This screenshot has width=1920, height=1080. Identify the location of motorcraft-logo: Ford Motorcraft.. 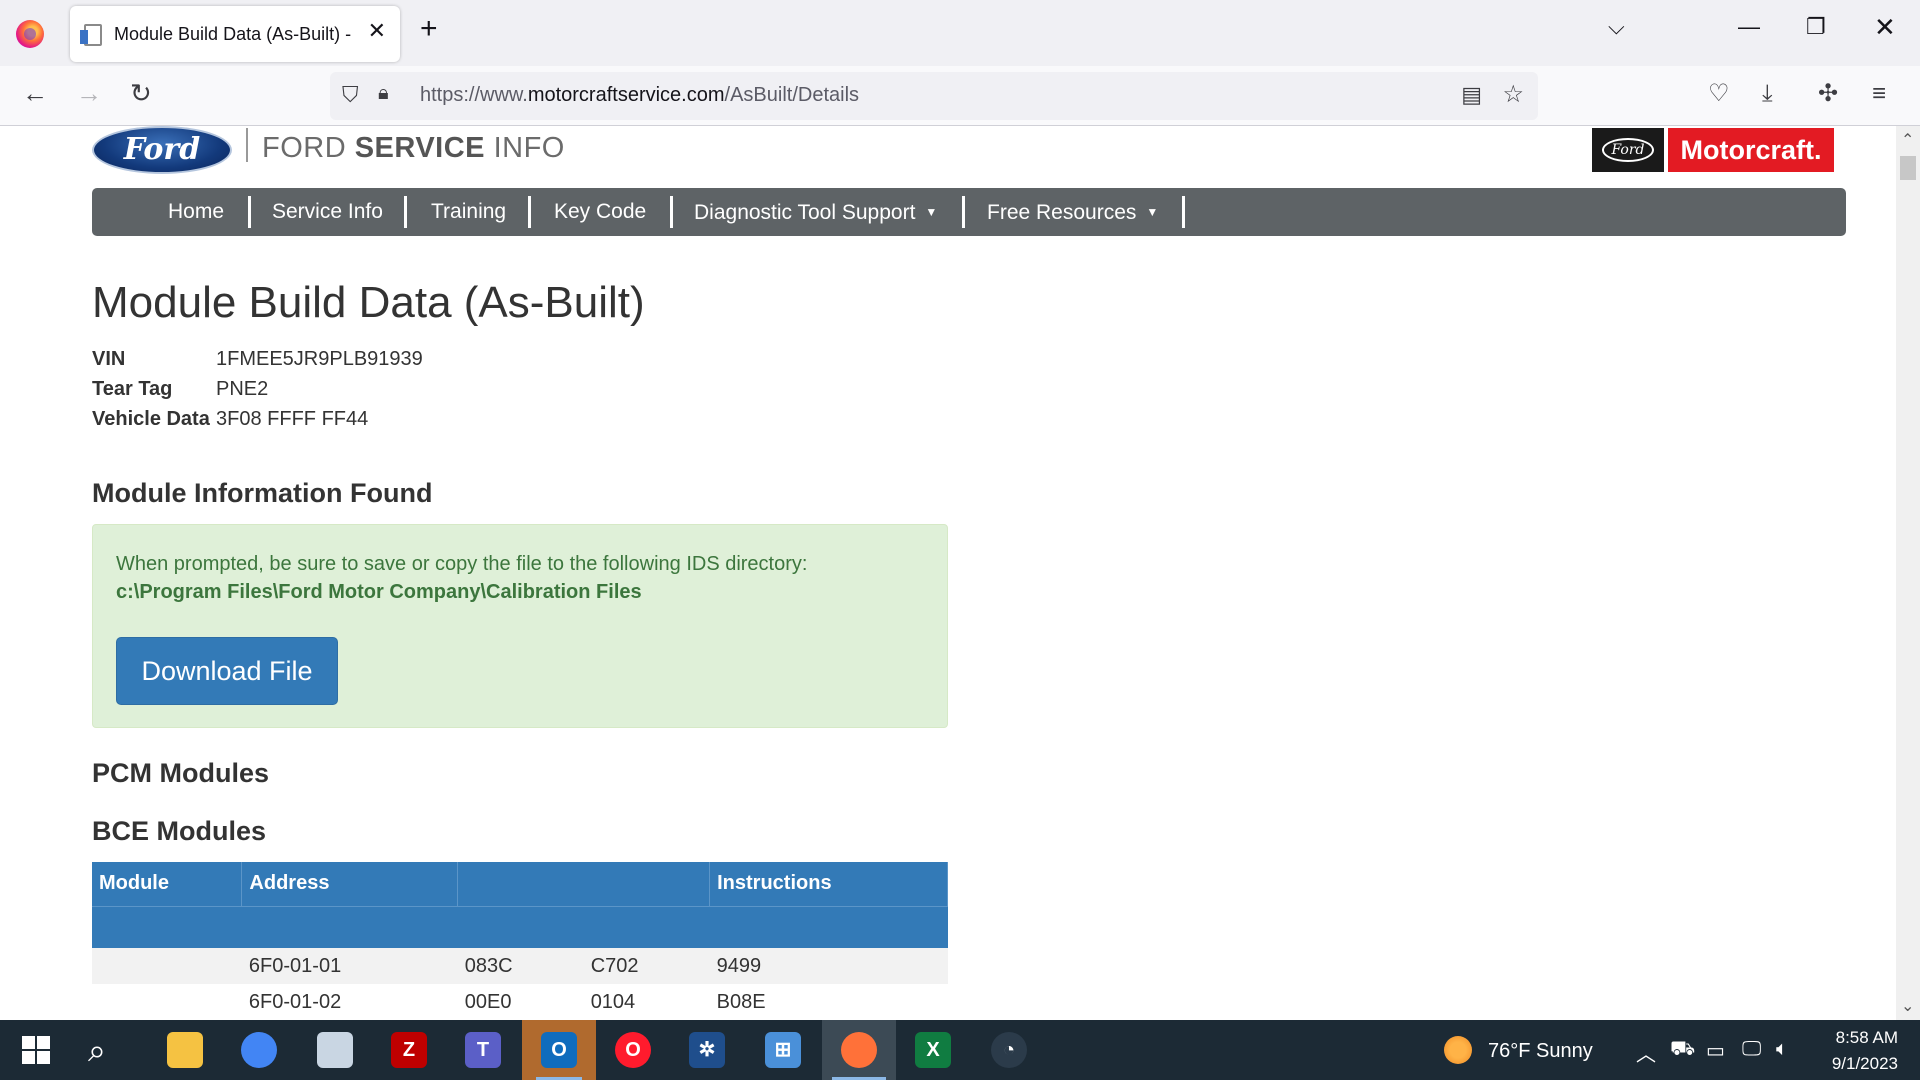
(1713, 150).